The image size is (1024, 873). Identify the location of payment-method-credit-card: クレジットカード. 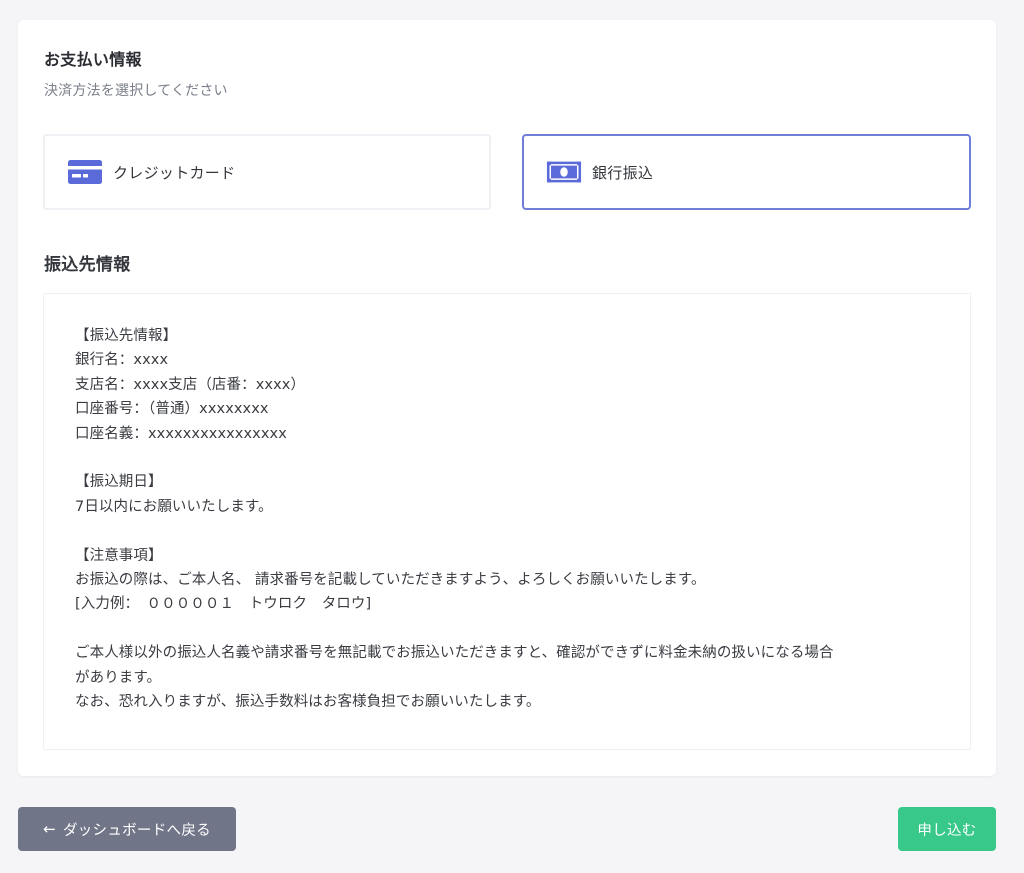
(267, 172).